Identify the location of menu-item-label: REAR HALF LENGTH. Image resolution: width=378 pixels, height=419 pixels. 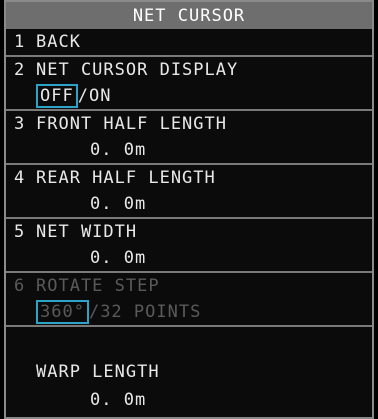
(126, 178).